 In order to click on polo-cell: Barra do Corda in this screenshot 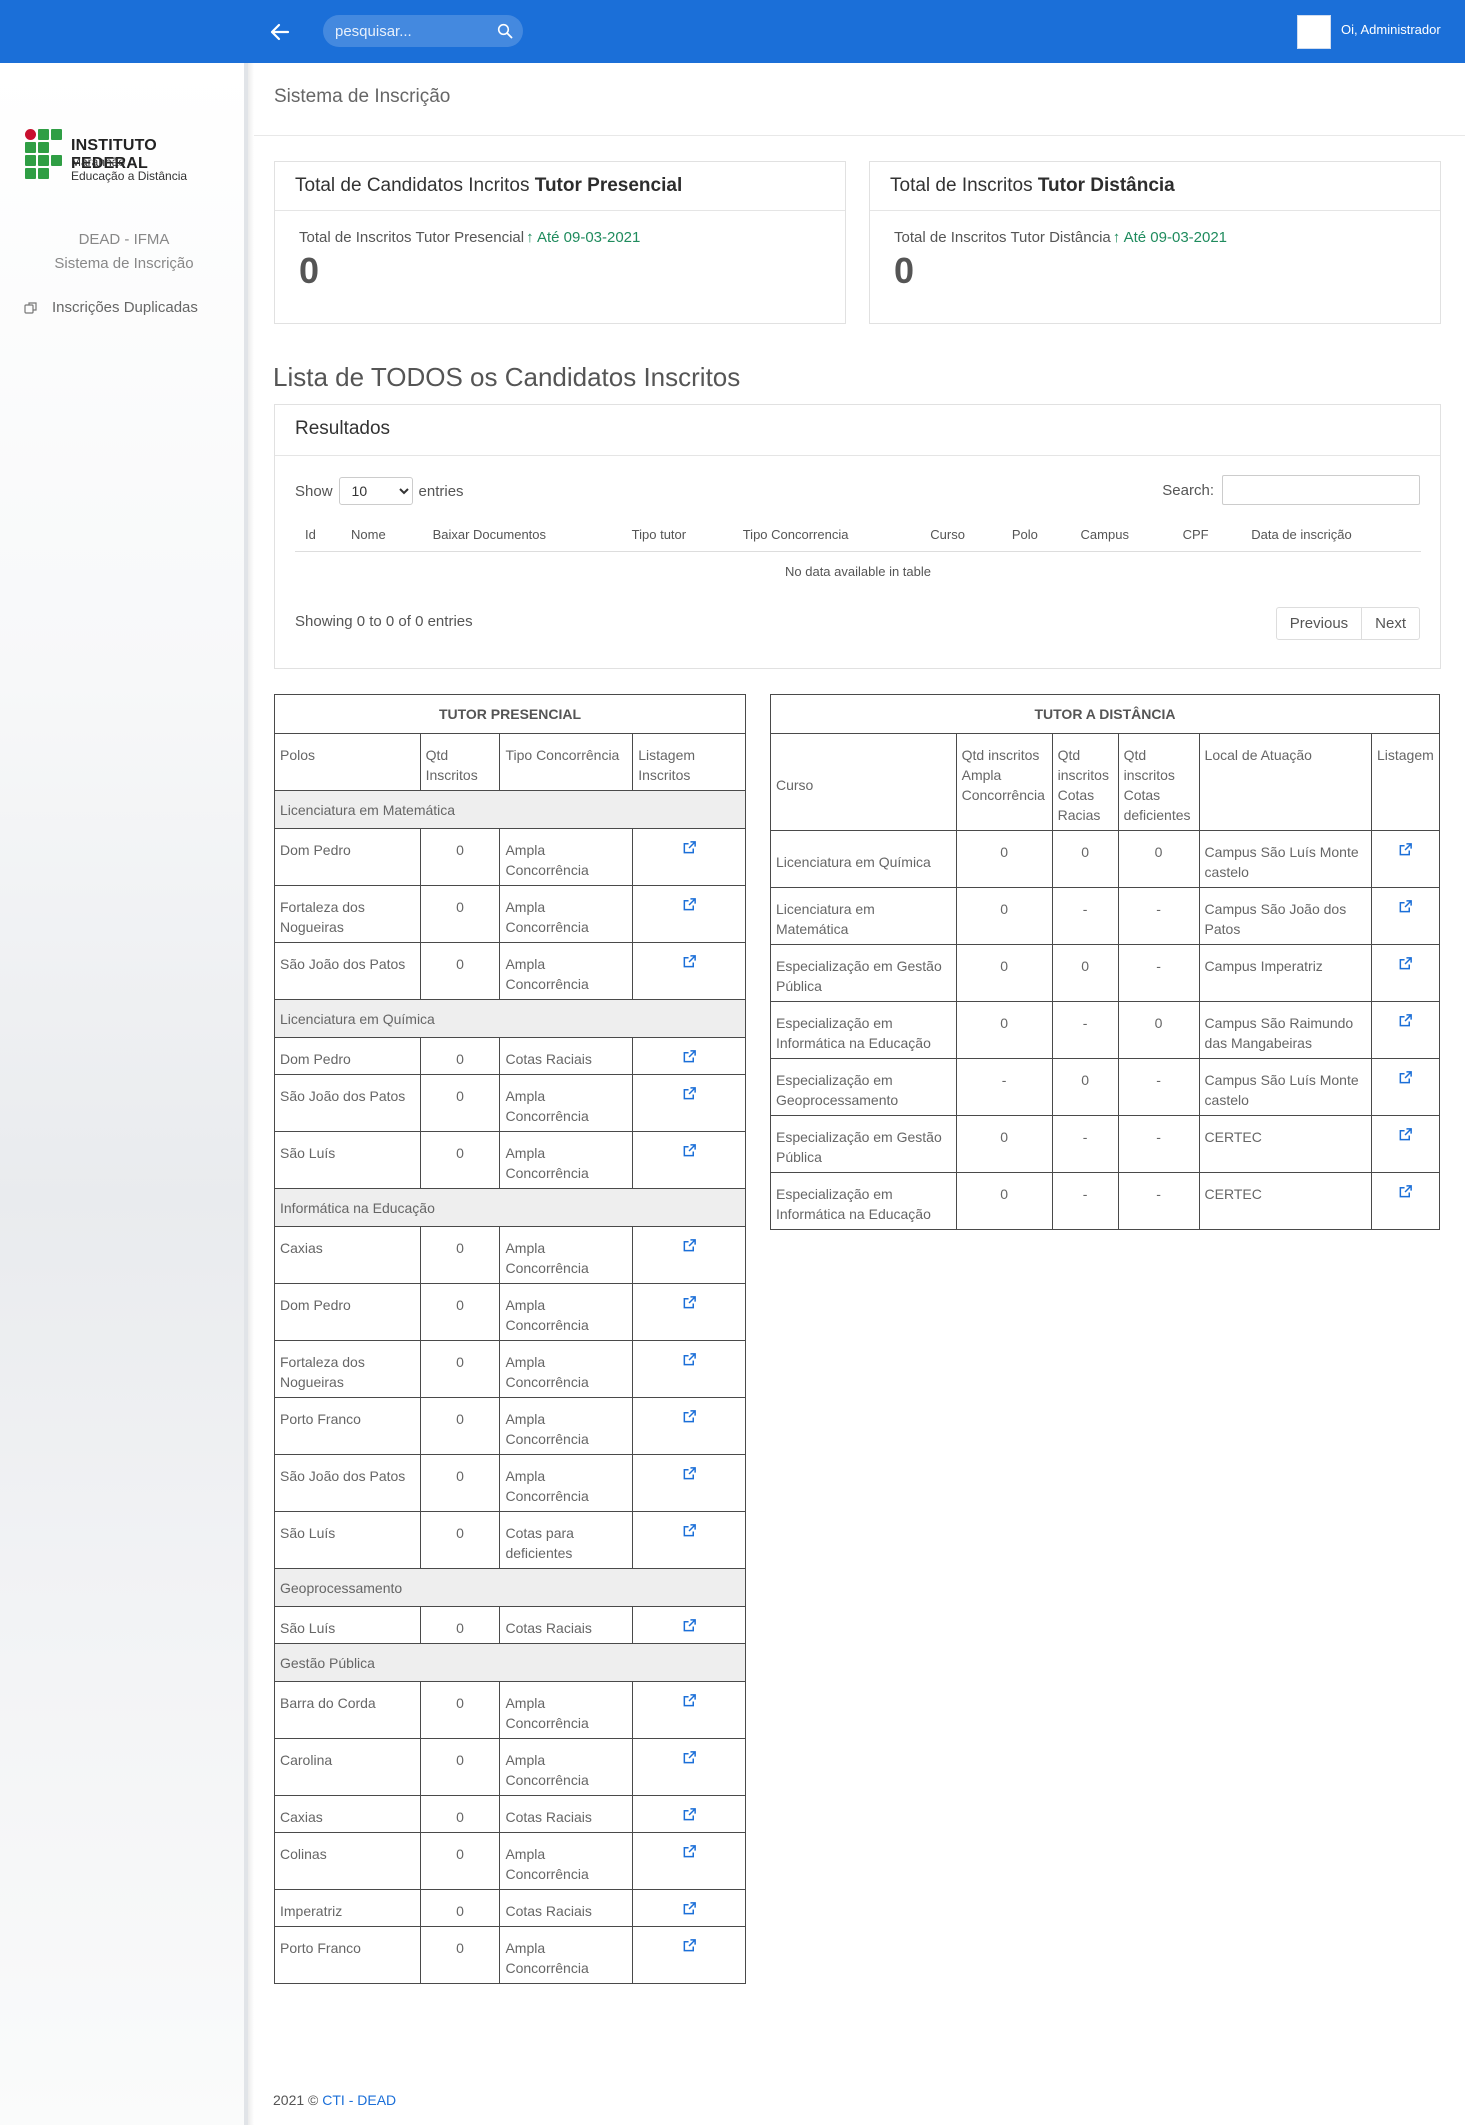, I will do `click(347, 1710)`.